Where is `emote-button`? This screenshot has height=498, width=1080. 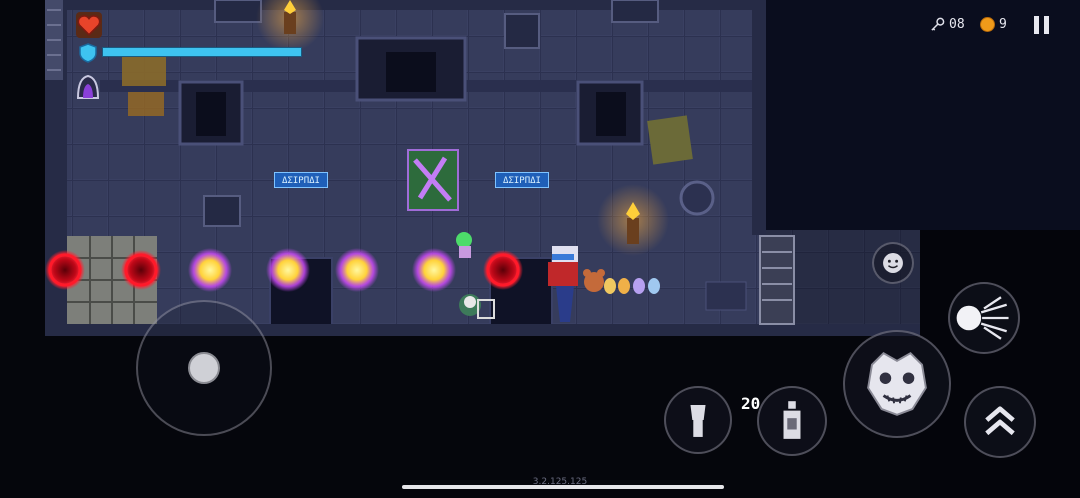
emote-button is located at coordinates (893, 263).